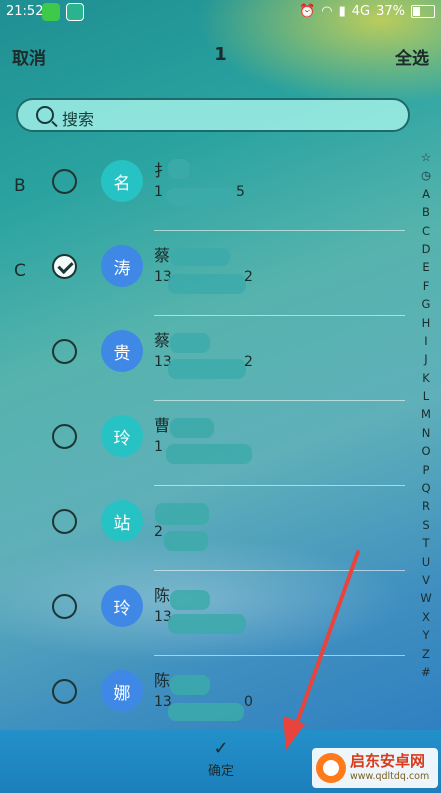  What do you see at coordinates (426, 506) in the screenshot?
I see `index-letter: R` at bounding box center [426, 506].